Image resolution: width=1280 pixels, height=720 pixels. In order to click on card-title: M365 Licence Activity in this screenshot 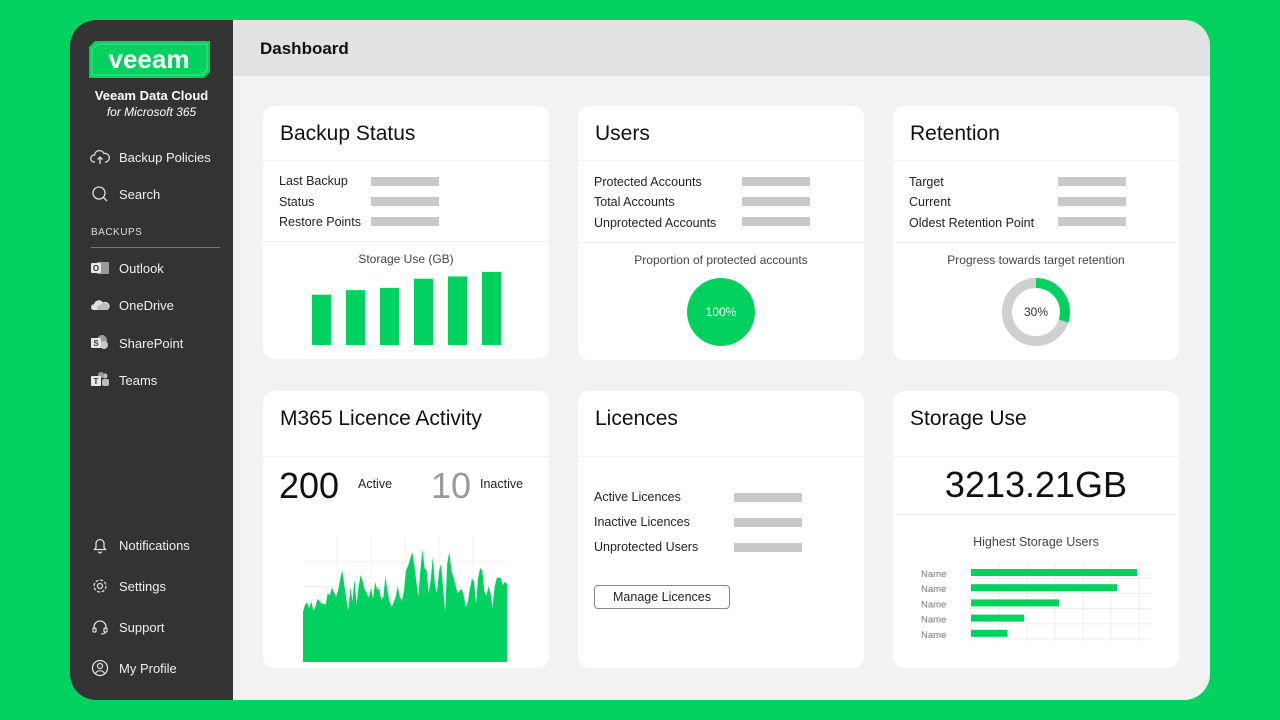, I will do `click(381, 418)`.